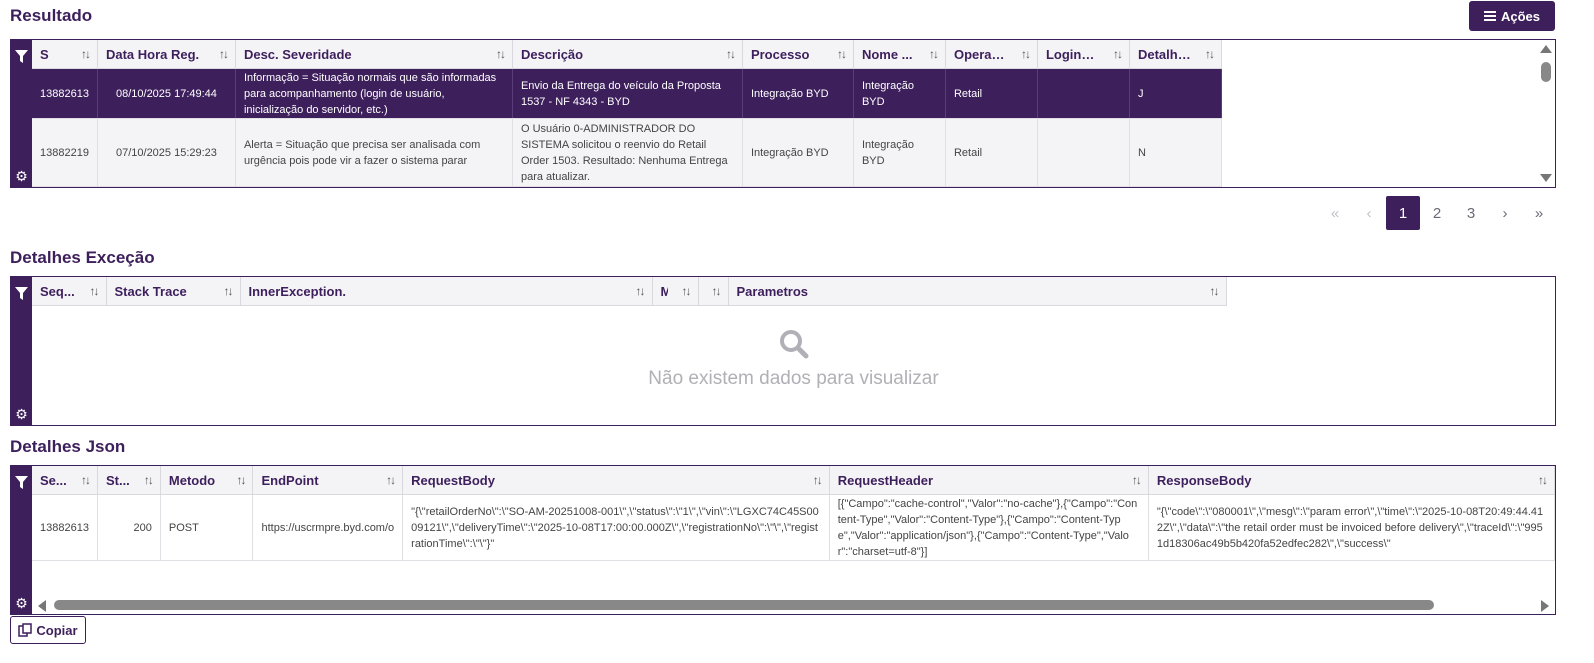  I want to click on pagination: « ‹ 1 2 3 › », so click(1437, 213).